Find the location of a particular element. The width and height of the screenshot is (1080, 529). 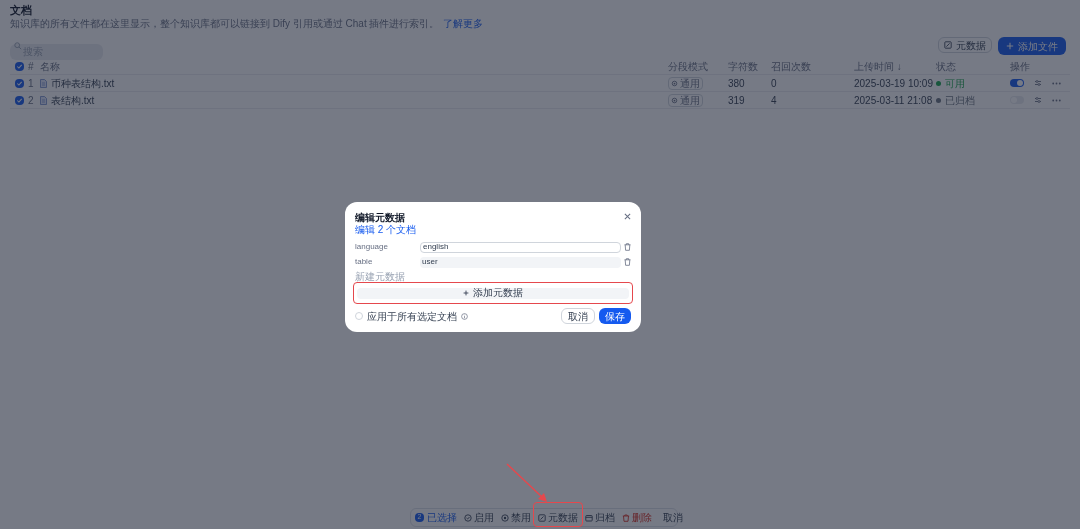

table-cell-text: 319 is located at coordinates (737, 100).